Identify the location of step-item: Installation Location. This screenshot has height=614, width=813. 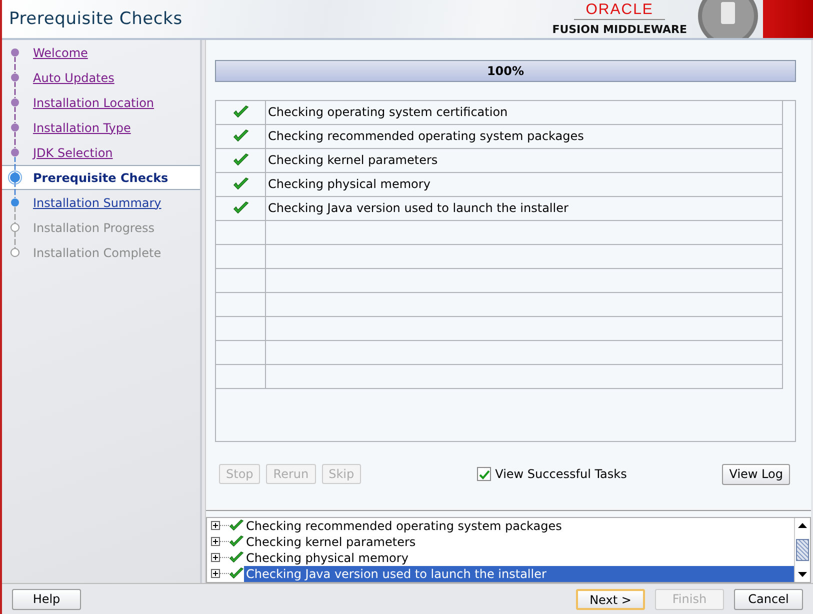
(101, 102).